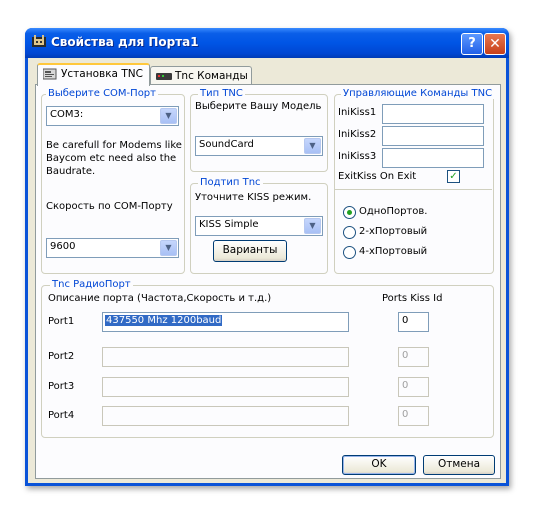 The image size is (534, 512). I want to click on port3-kiss-id-value: 0, so click(405, 385).